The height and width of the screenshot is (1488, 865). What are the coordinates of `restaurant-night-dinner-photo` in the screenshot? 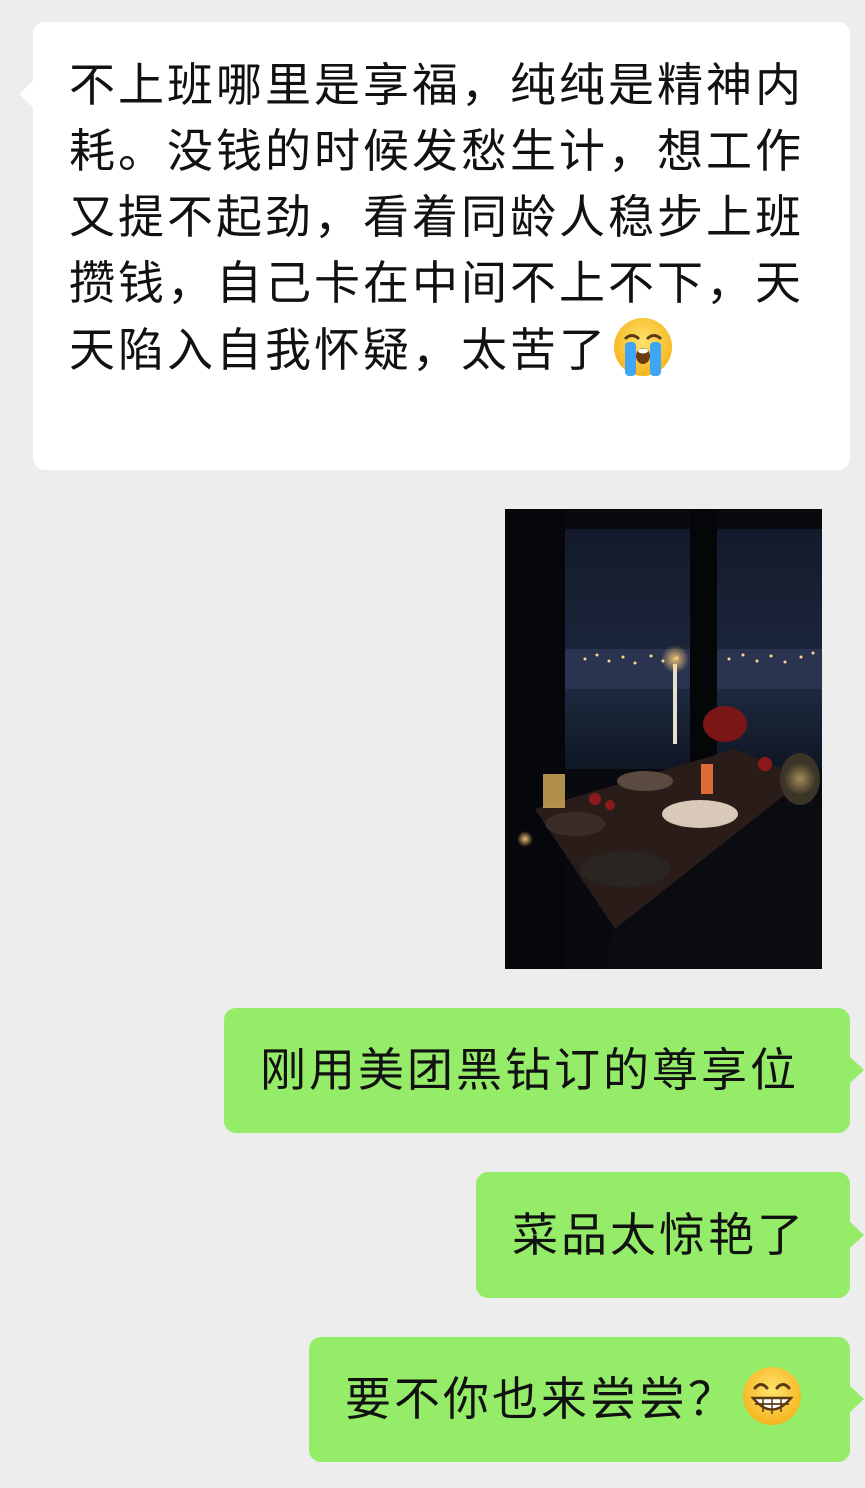 It's located at (663, 739).